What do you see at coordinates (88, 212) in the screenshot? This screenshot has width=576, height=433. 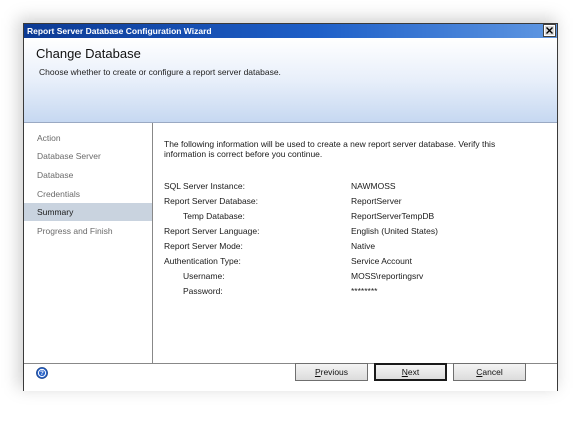 I see `nav-item-summary: Summary` at bounding box center [88, 212].